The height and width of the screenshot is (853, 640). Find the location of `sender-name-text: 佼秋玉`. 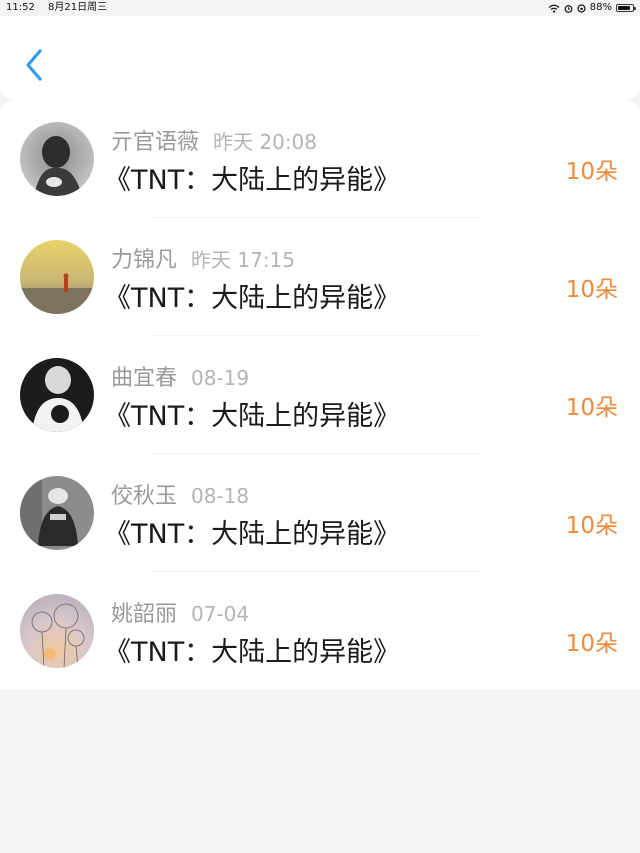

sender-name-text: 佼秋玉 is located at coordinates (144, 496).